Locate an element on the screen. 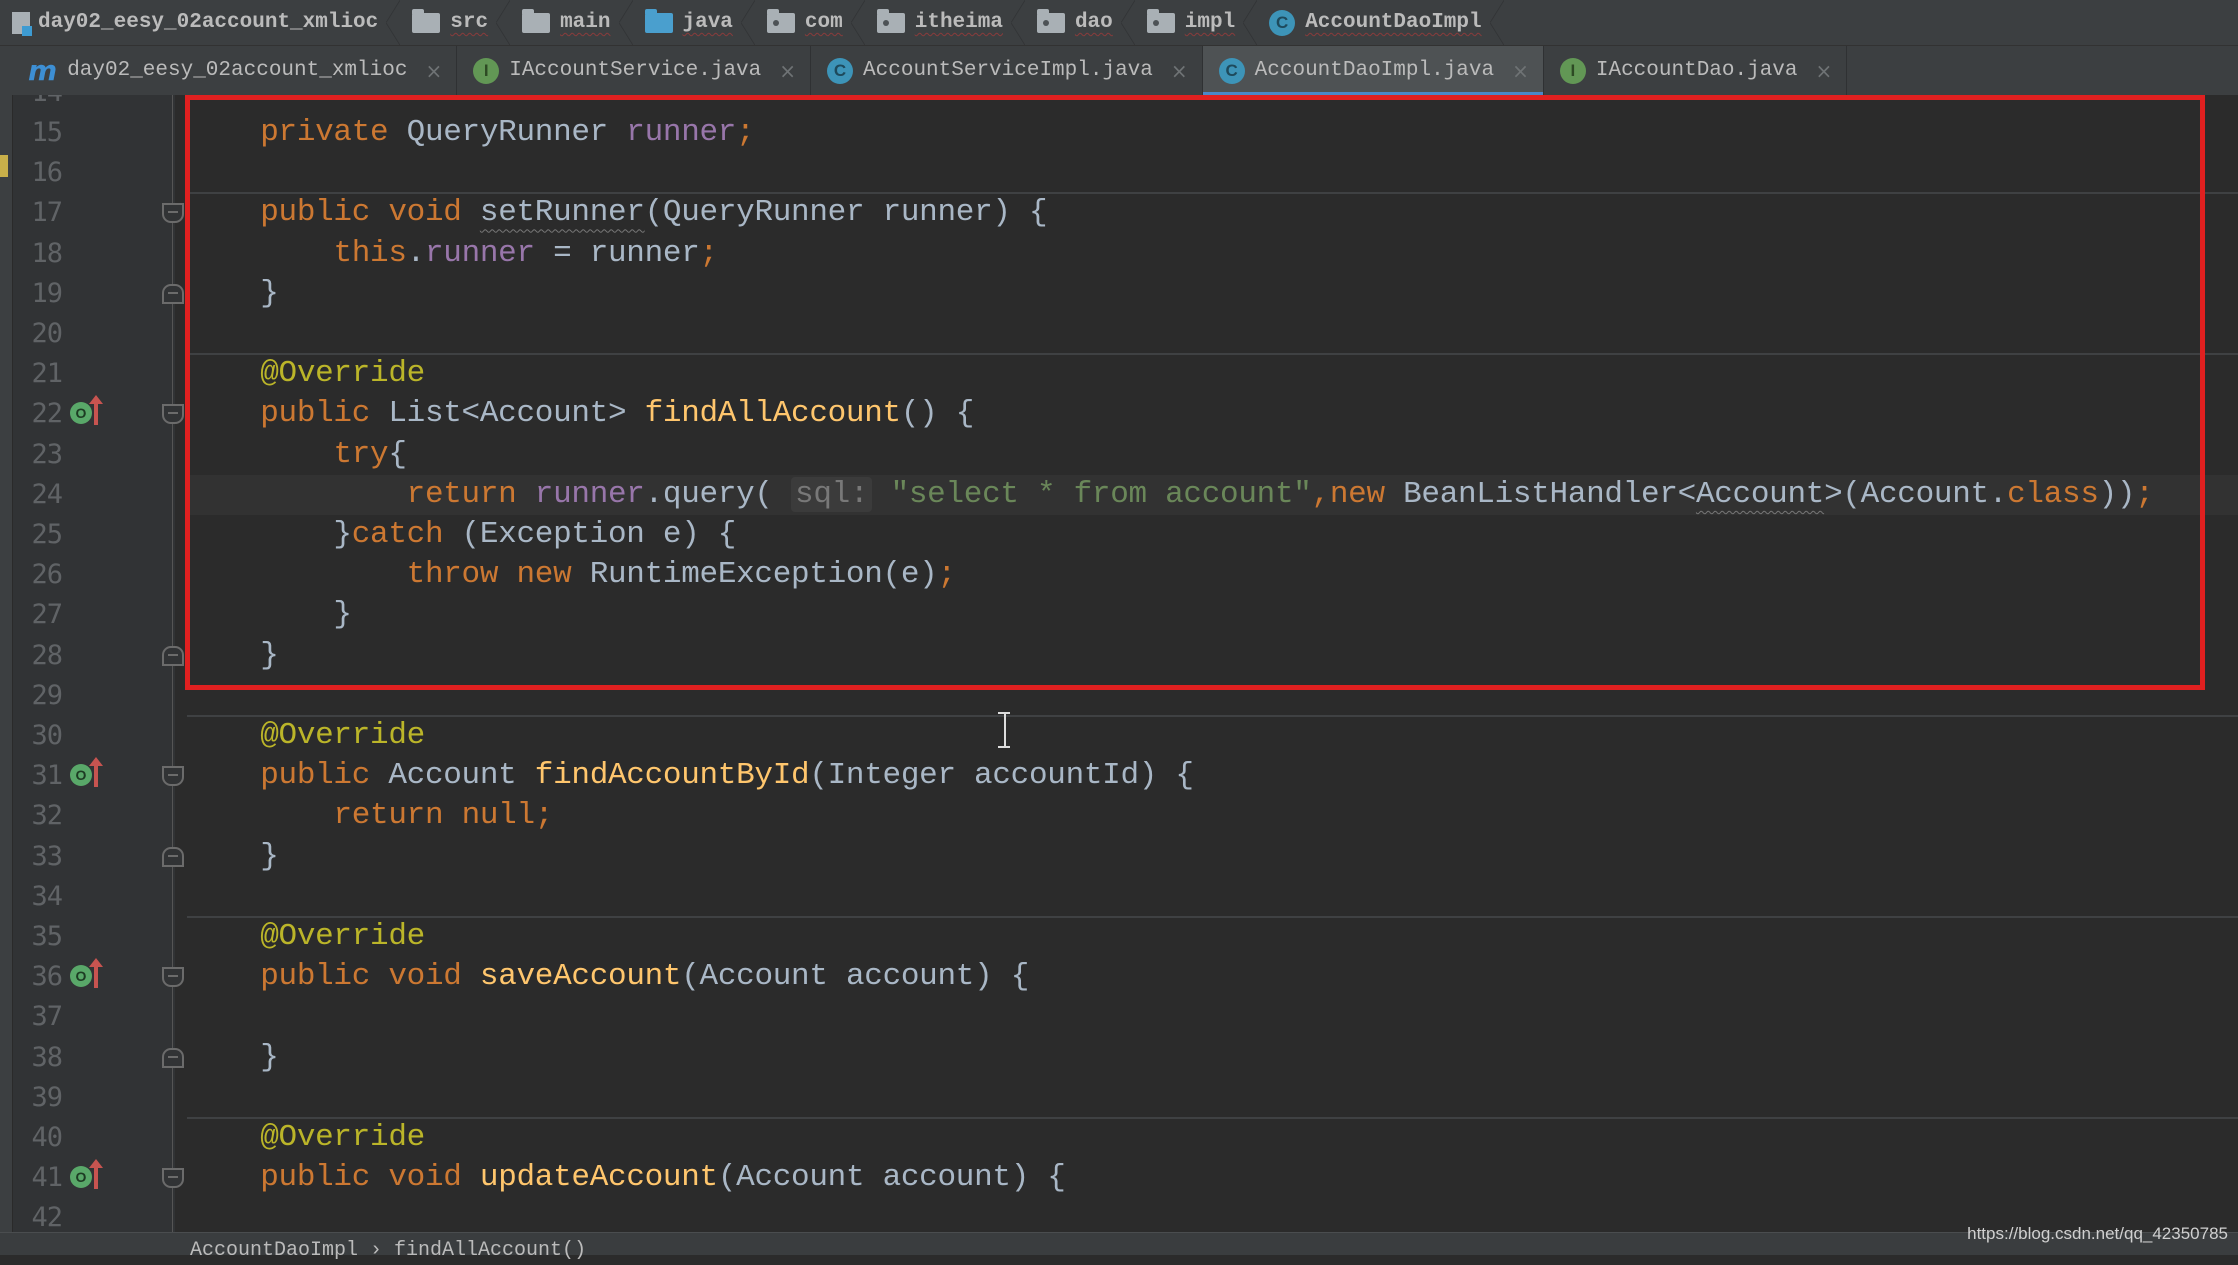  line-number: 29 is located at coordinates (47, 695).